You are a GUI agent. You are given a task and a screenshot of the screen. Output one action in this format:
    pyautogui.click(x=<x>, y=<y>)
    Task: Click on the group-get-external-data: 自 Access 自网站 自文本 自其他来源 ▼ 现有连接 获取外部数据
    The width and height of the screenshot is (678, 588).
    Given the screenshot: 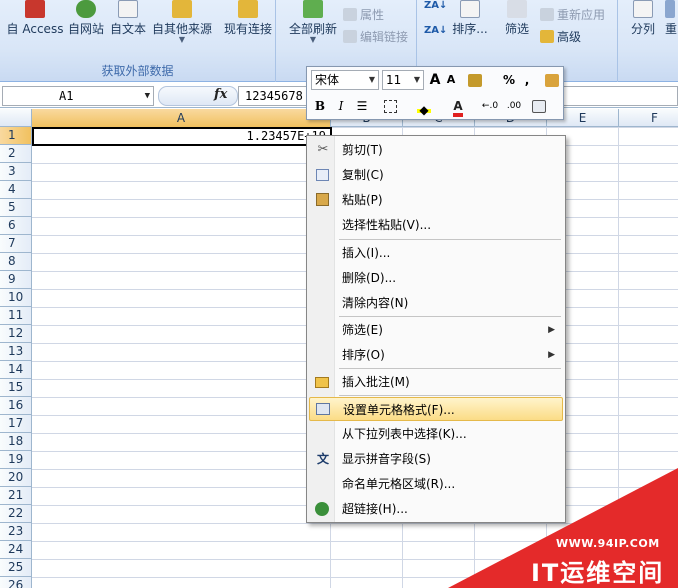 What is the action you would take?
    pyautogui.click(x=138, y=41)
    